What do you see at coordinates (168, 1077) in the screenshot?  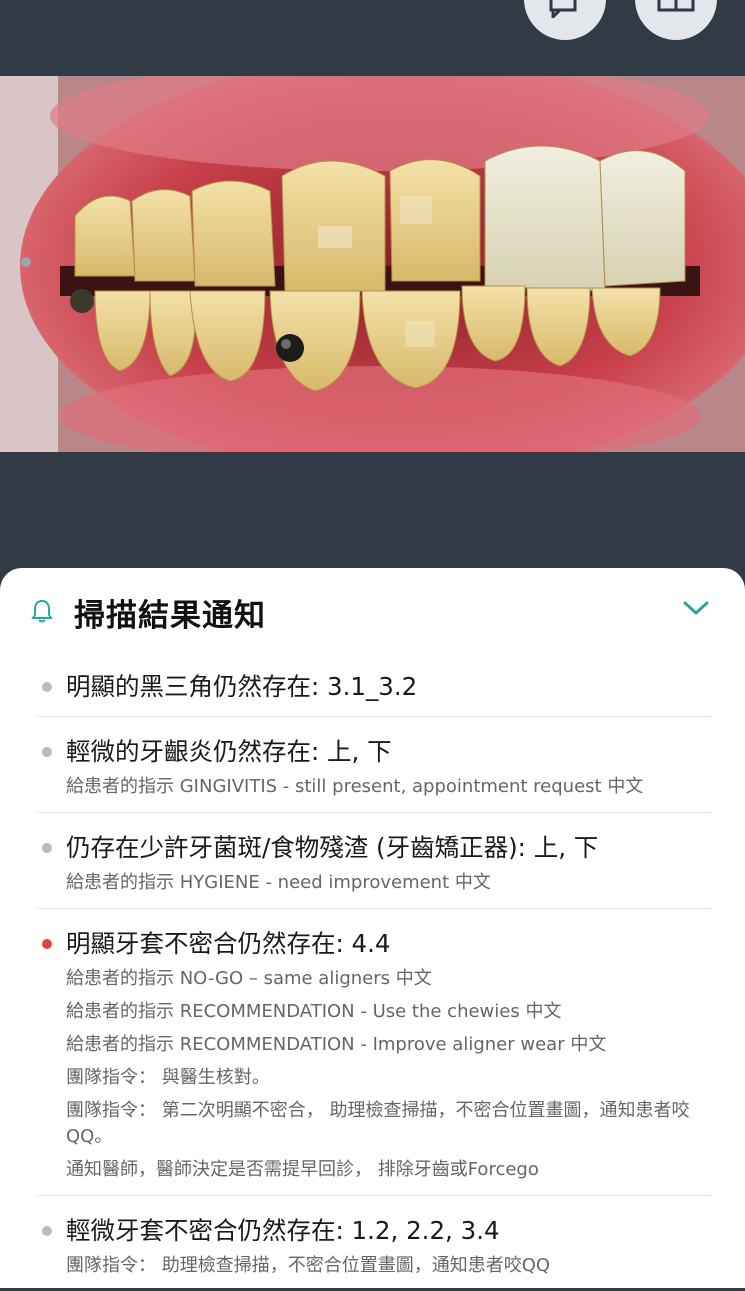 I see `finding-note: 團隊指令： 與醫生核對。` at bounding box center [168, 1077].